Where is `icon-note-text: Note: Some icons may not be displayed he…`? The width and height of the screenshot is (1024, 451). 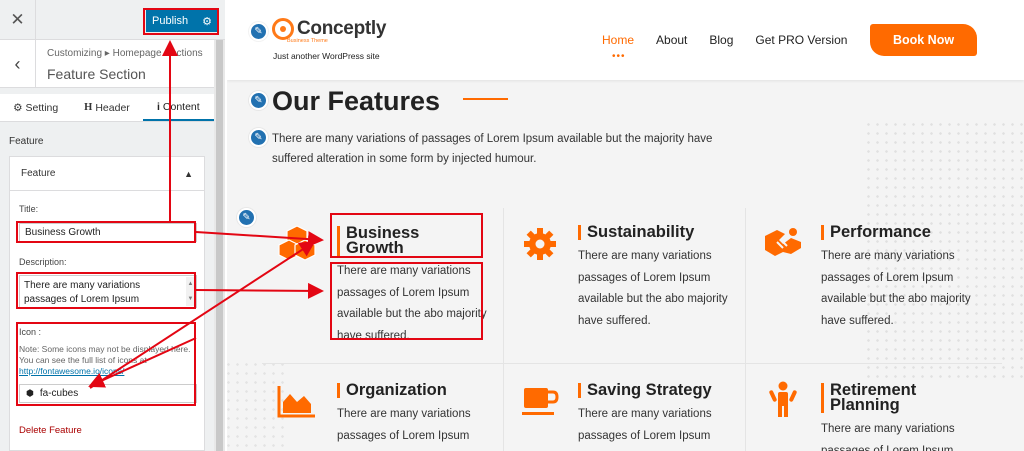
icon-note-text: Note: Some icons may not be displayed he… is located at coordinates (105, 354).